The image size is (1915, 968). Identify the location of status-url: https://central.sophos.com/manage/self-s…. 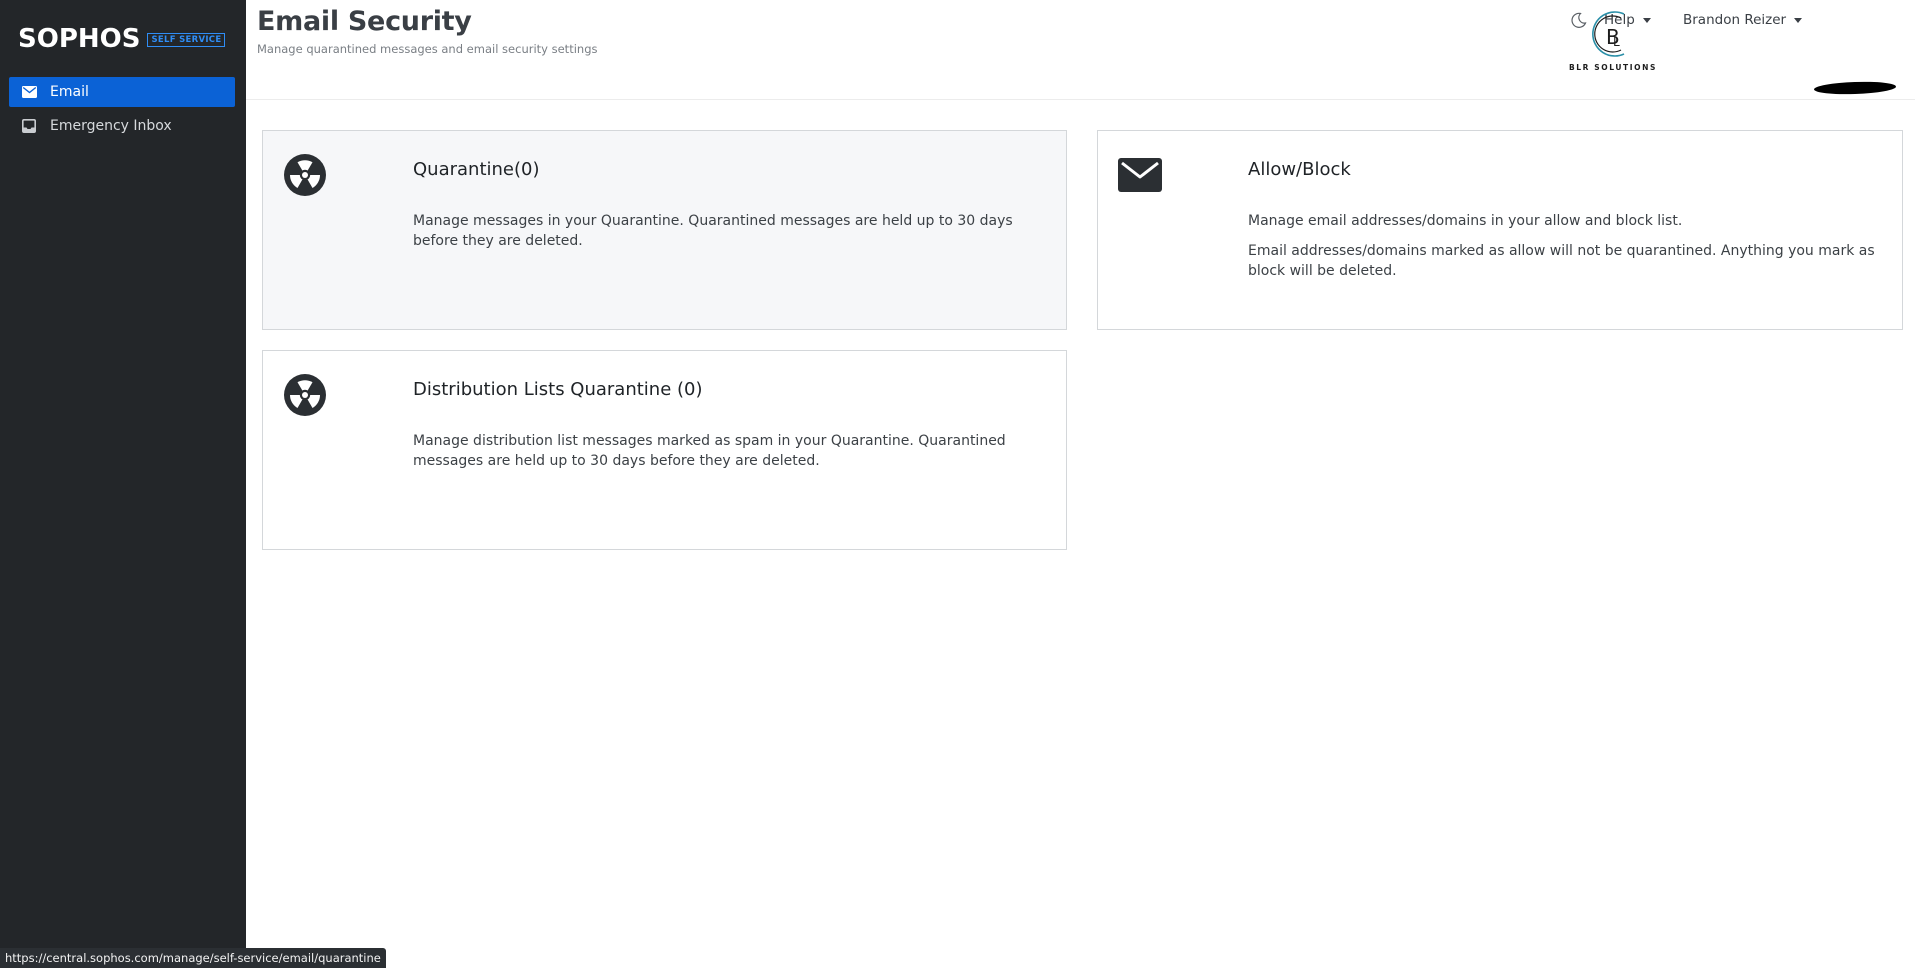
(193, 958).